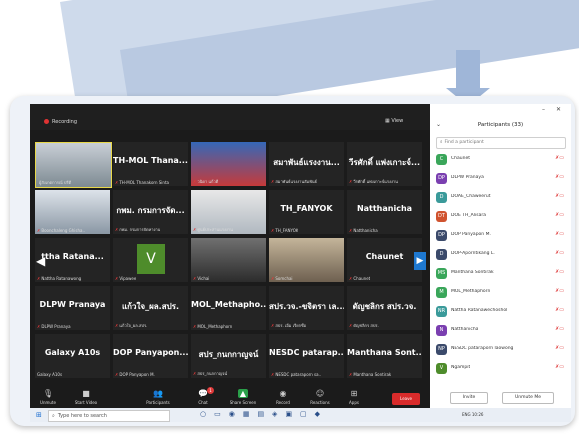  I want to click on video-tile: สปร_กนกกาญจน์ ✗สปร_กนกกาญจน์, so click(228, 356).